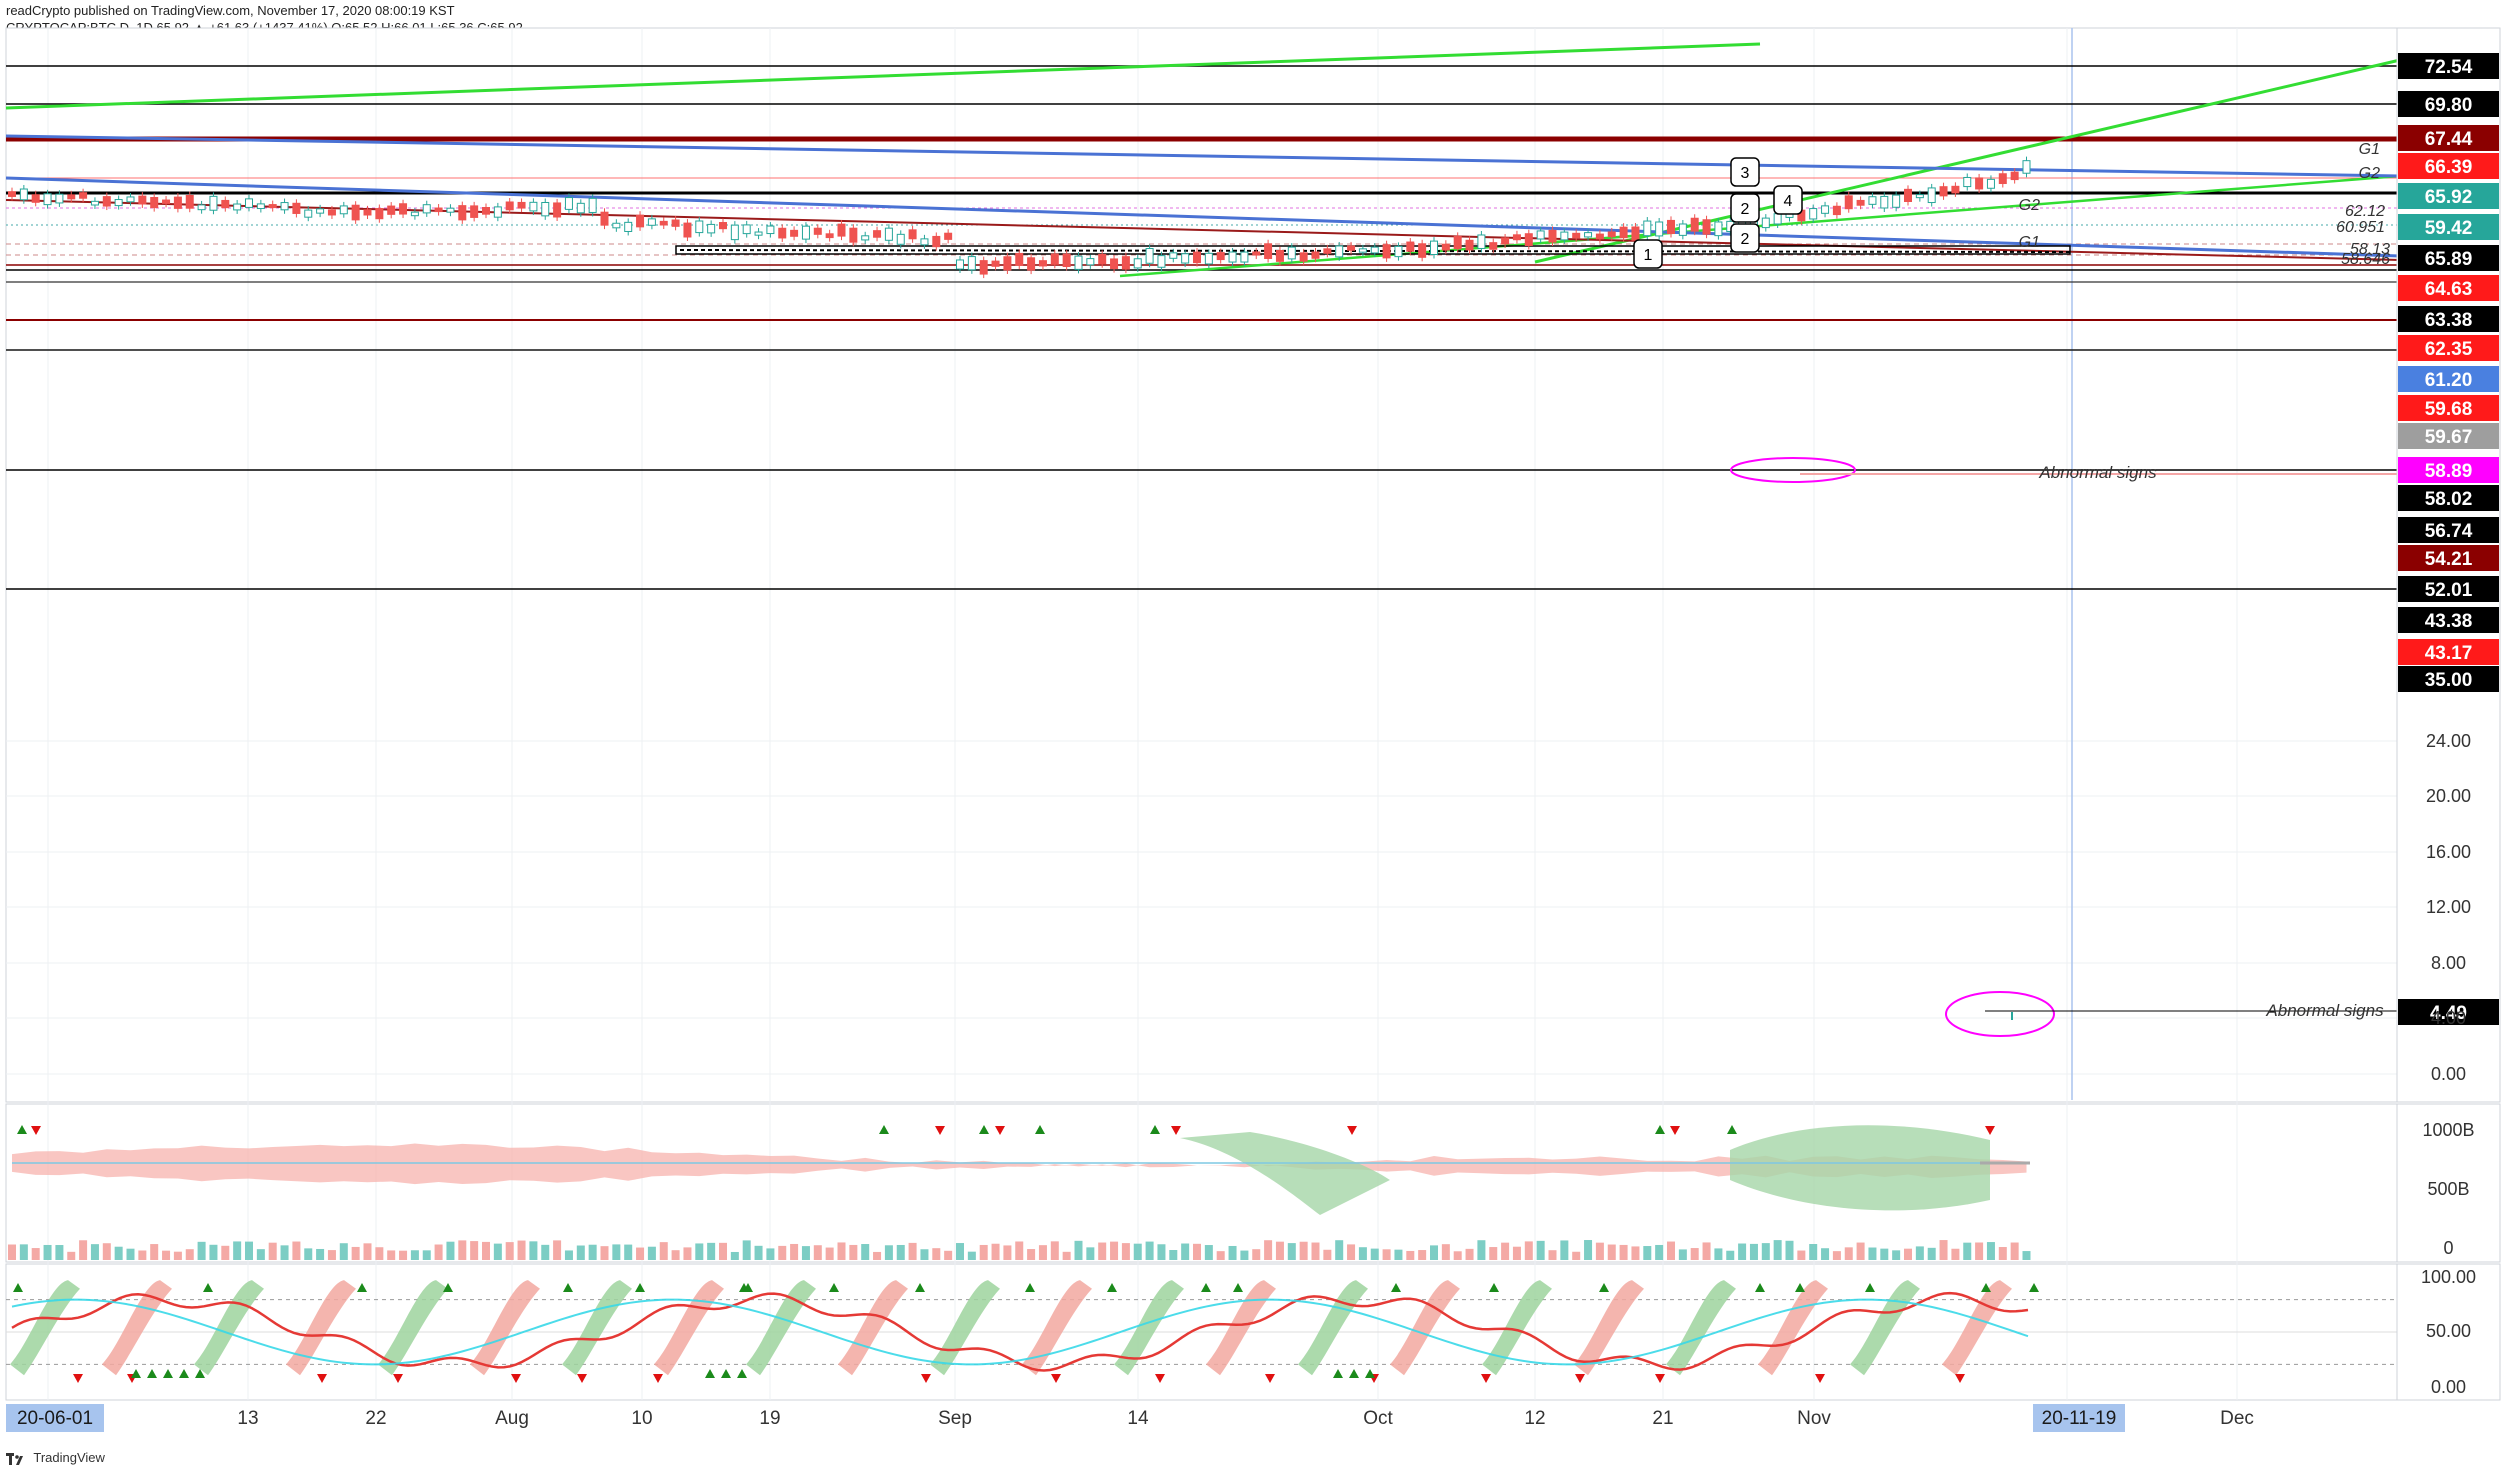 This screenshot has width=2505, height=1476. What do you see at coordinates (641, 1418) in the screenshot?
I see `x-tick-label: 10` at bounding box center [641, 1418].